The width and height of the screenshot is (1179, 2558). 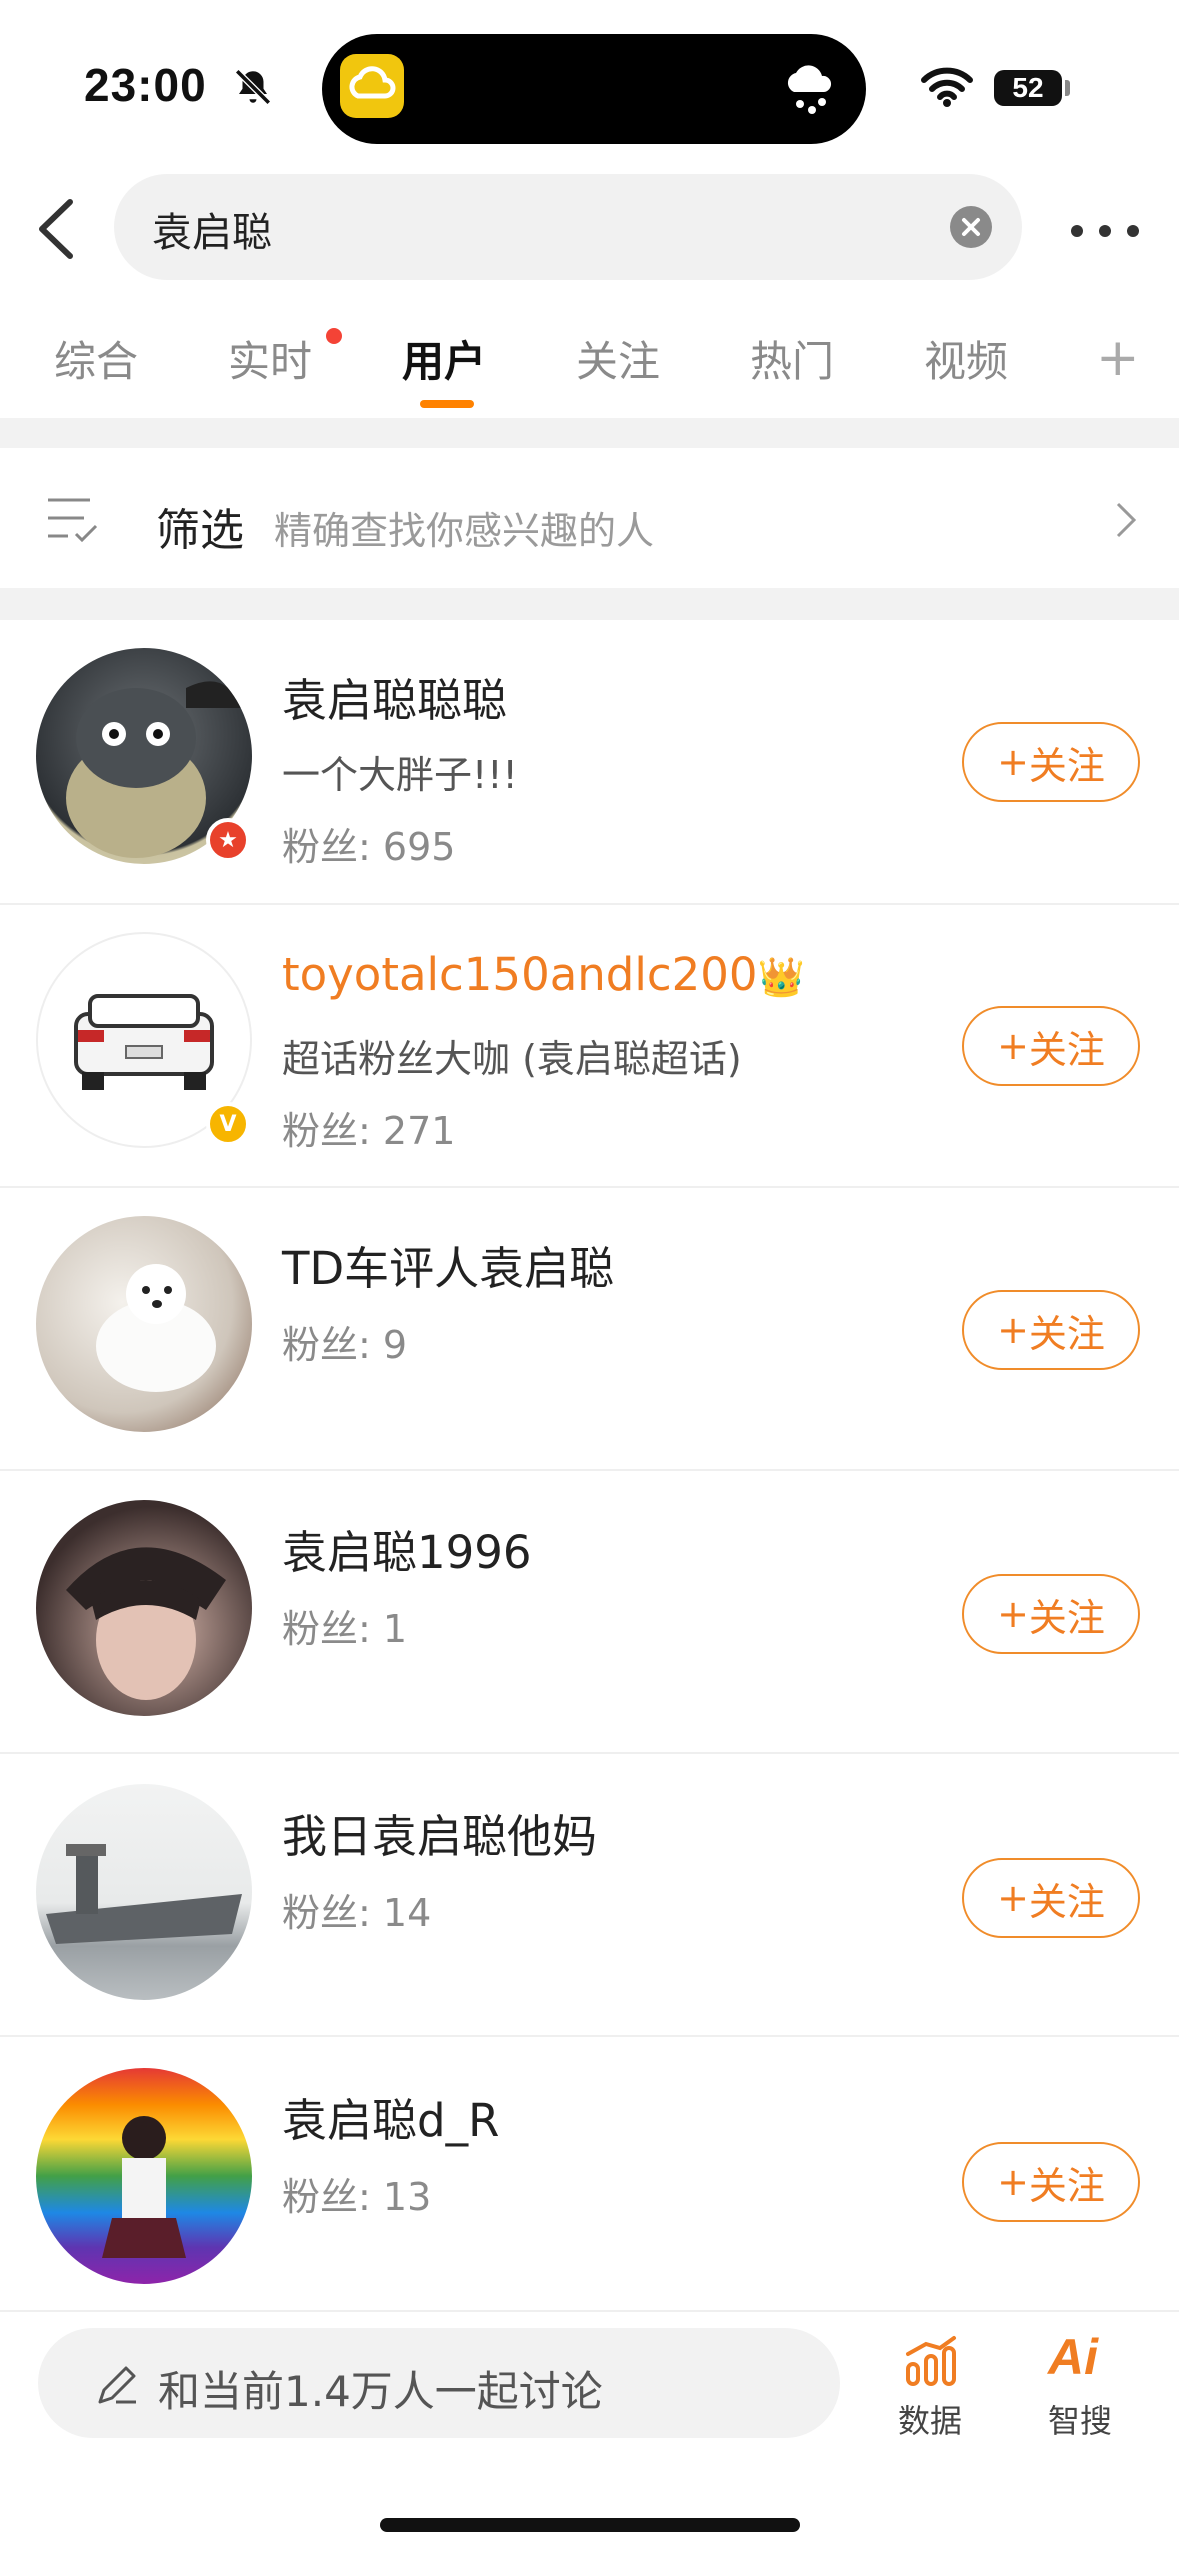 I want to click on user-fans: 粉丝: 1, so click(x=345, y=1629).